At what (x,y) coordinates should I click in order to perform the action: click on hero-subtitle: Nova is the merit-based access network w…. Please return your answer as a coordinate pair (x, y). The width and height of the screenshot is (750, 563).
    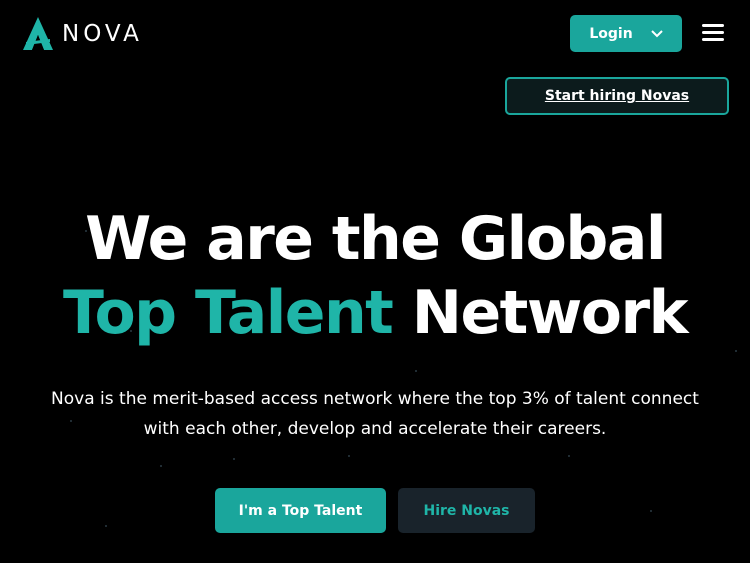
    Looking at the image, I should click on (375, 414).